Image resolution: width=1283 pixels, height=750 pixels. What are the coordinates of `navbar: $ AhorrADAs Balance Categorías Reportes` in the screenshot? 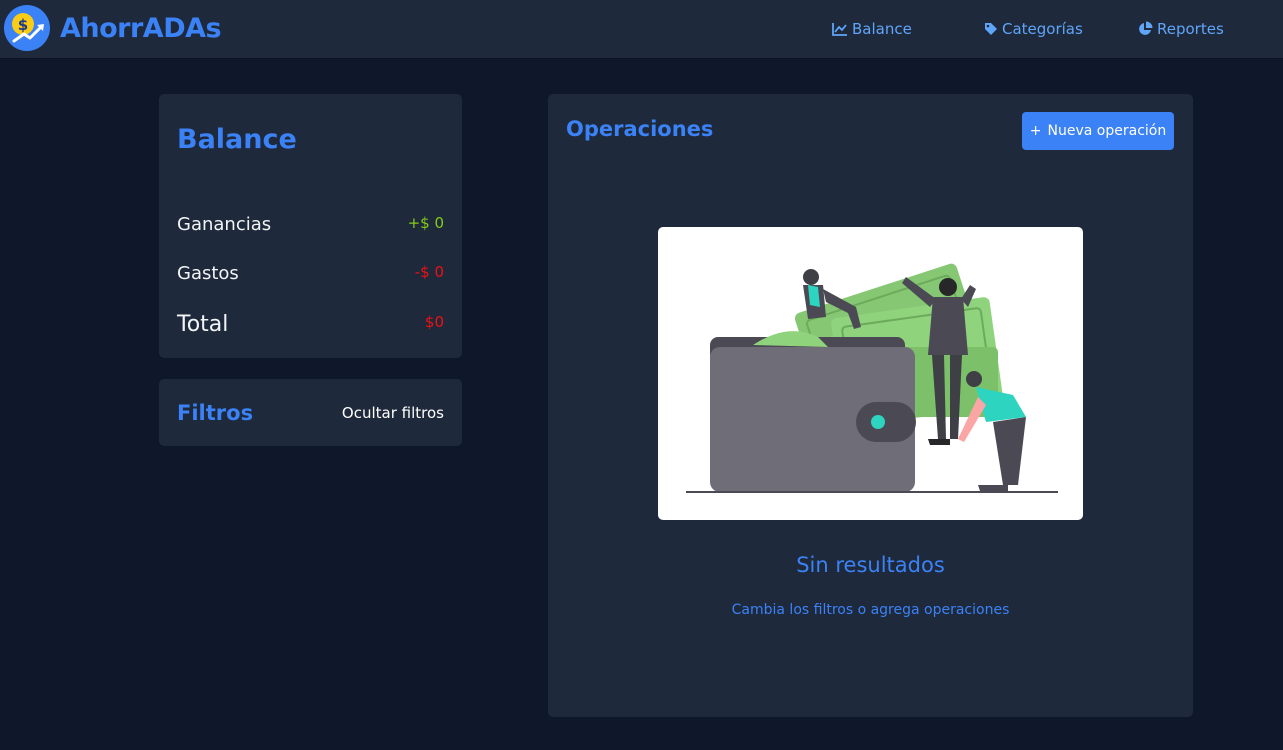 It's located at (641, 29).